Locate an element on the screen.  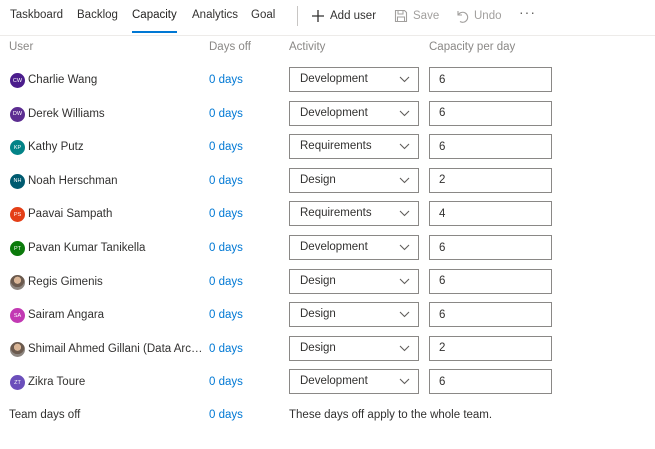
add-user-button: Add user is located at coordinates (343, 16).